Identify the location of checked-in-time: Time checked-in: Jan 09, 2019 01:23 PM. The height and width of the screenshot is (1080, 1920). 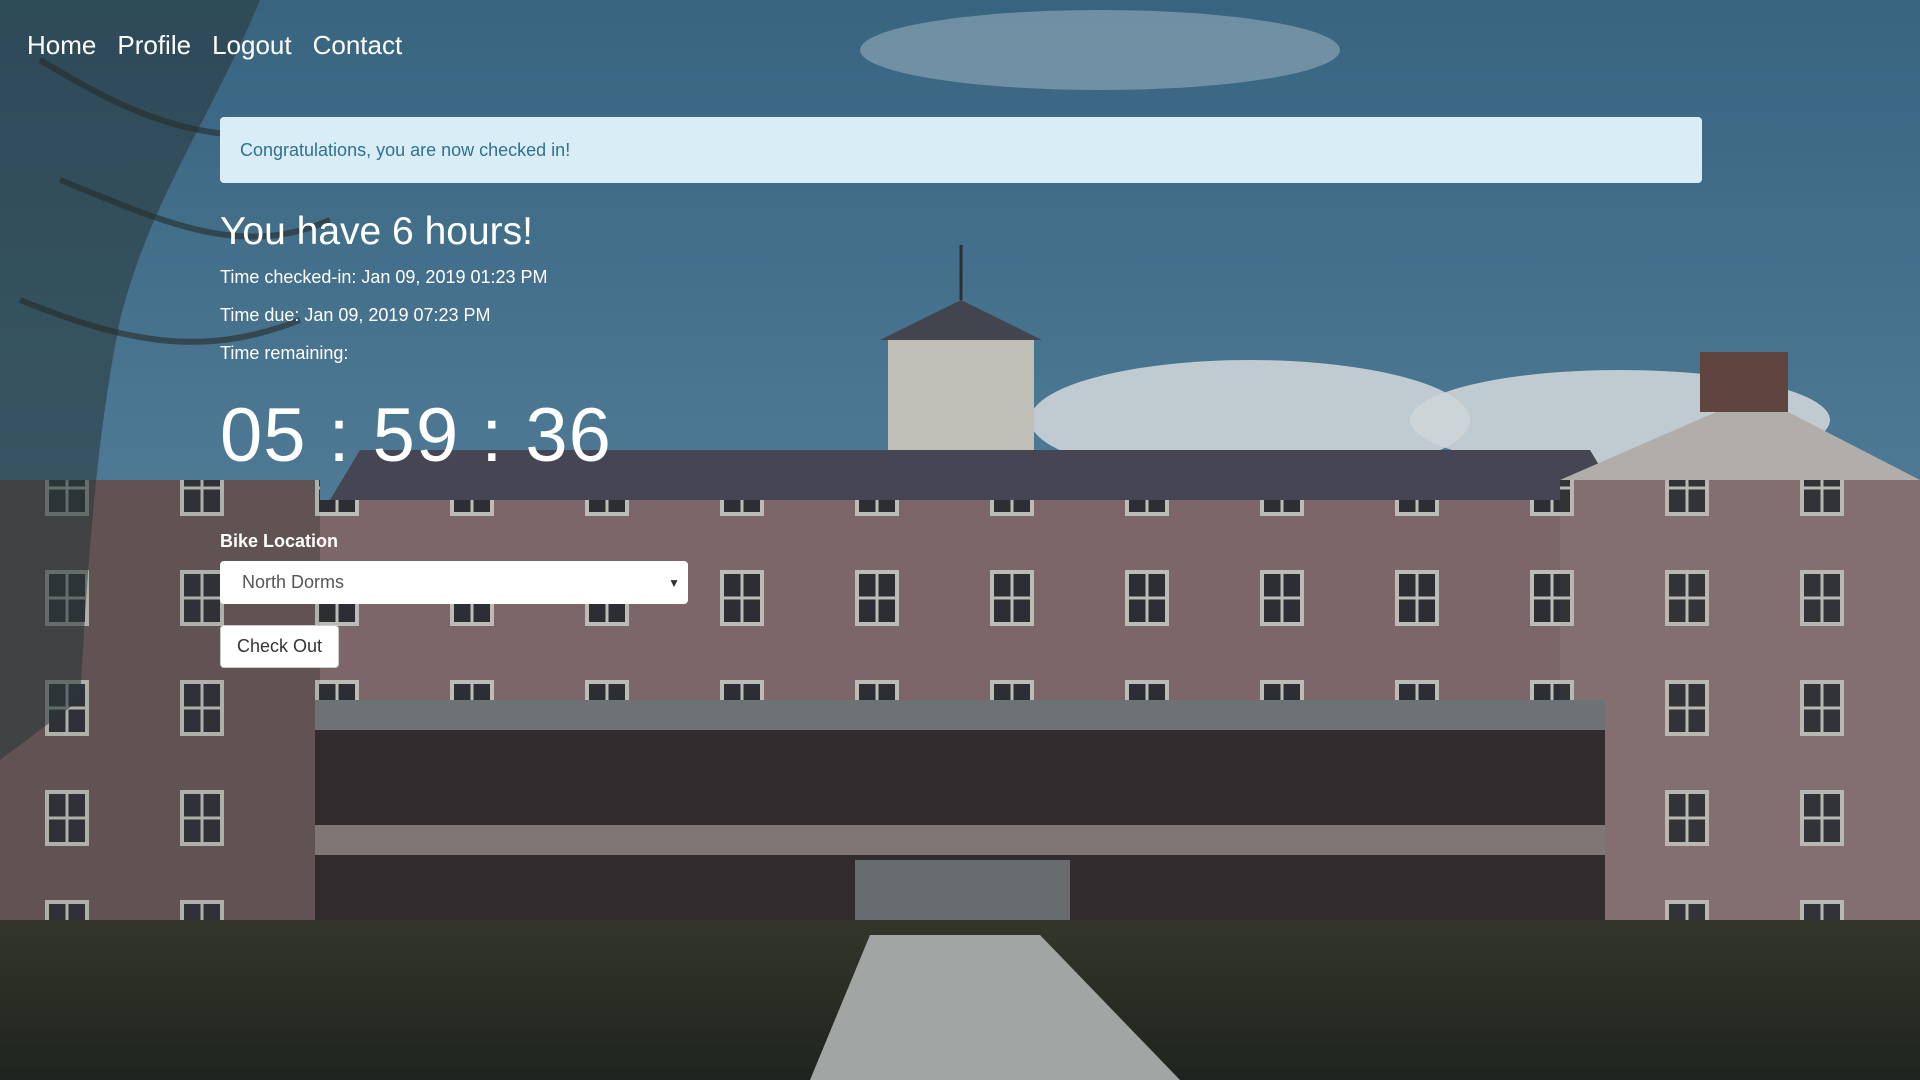
(384, 277).